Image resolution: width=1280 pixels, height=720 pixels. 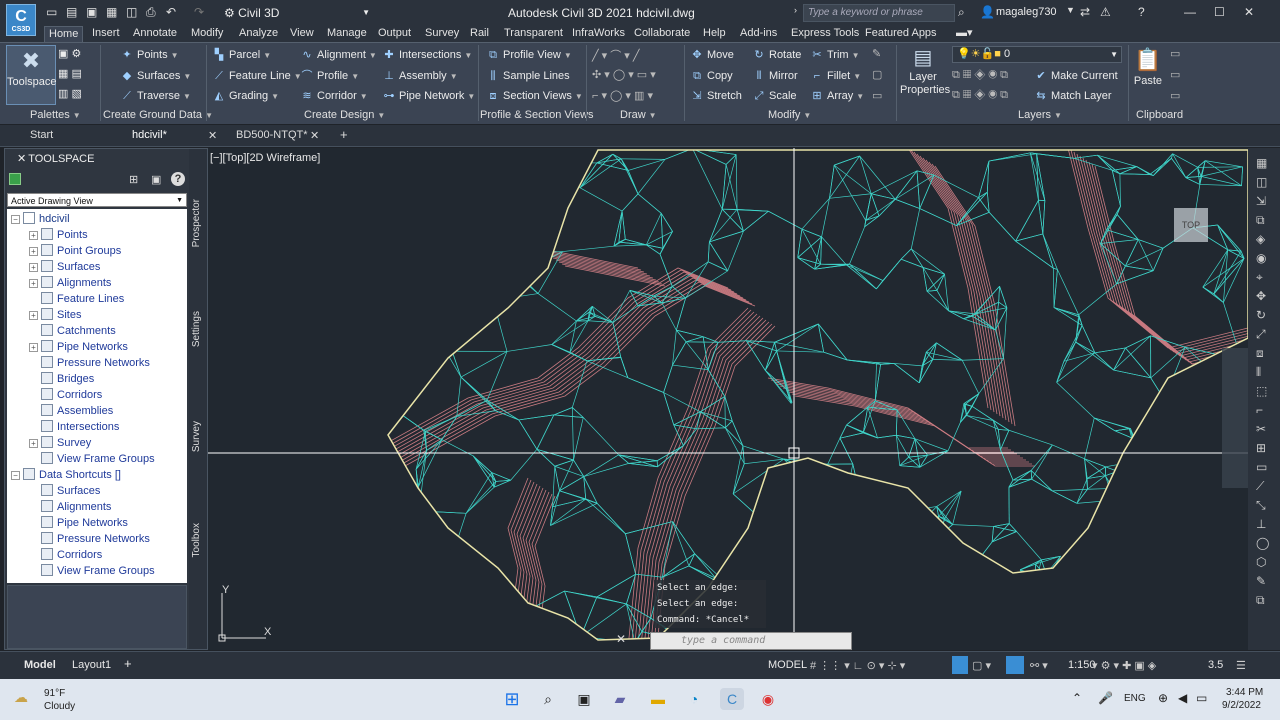 What do you see at coordinates (534, 96) in the screenshot?
I see `section-views-button: ⧈ Section Views ▼` at bounding box center [534, 96].